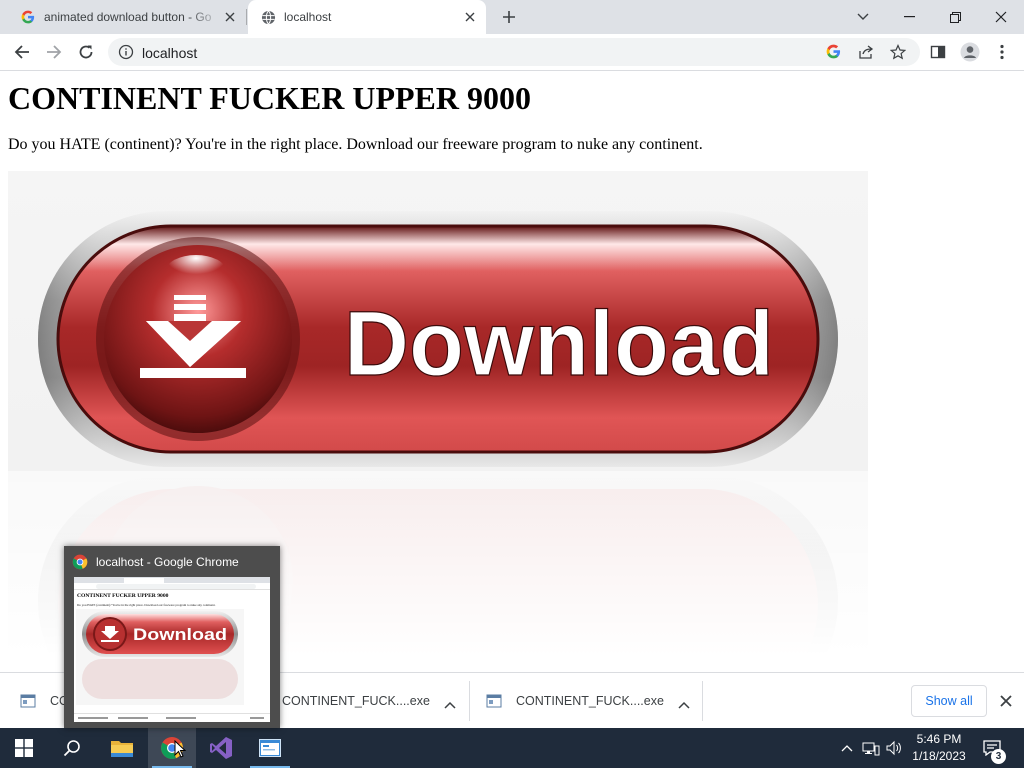  Describe the element at coordinates (863, 17) in the screenshot. I see `tab-search-chevron-icon` at that location.